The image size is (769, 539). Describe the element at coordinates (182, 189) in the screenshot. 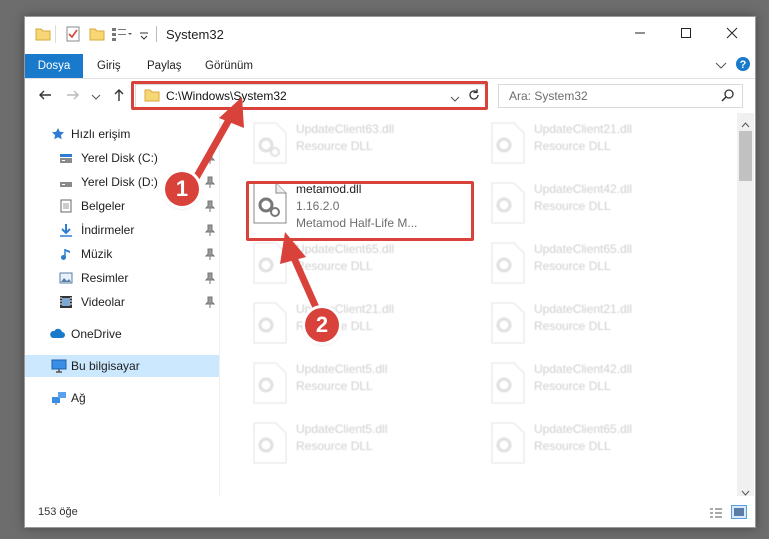

I see `step-1-badge: 1` at that location.